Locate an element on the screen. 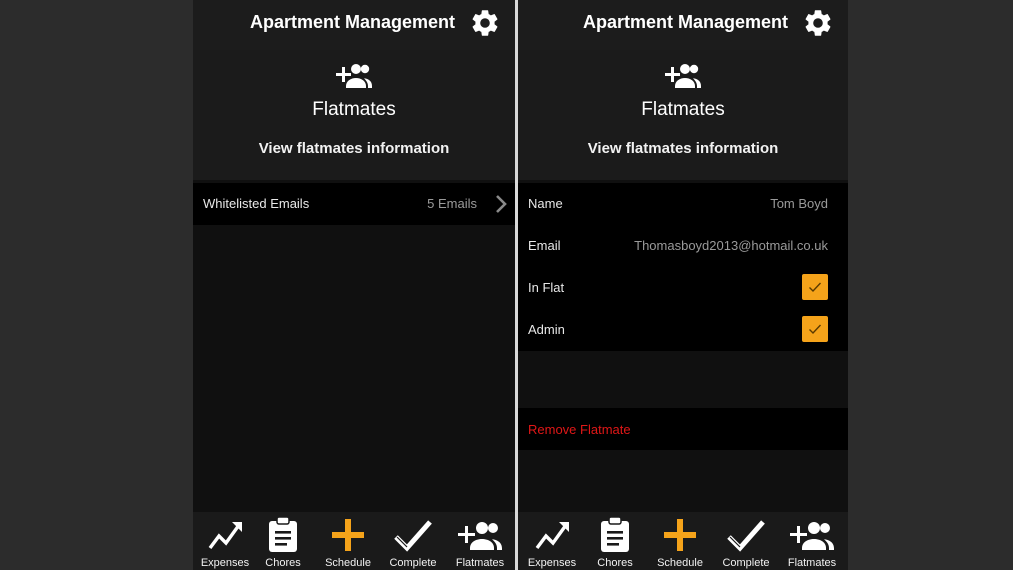 This screenshot has height=570, width=1013. row-label: Whitelisted Emails is located at coordinates (256, 203).